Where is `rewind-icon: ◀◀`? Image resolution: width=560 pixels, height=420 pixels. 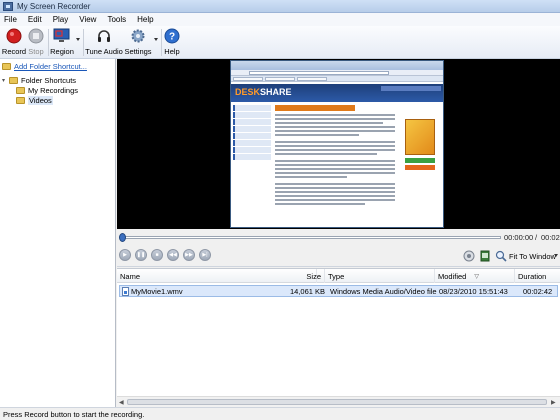 rewind-icon: ◀◀ is located at coordinates (173, 255).